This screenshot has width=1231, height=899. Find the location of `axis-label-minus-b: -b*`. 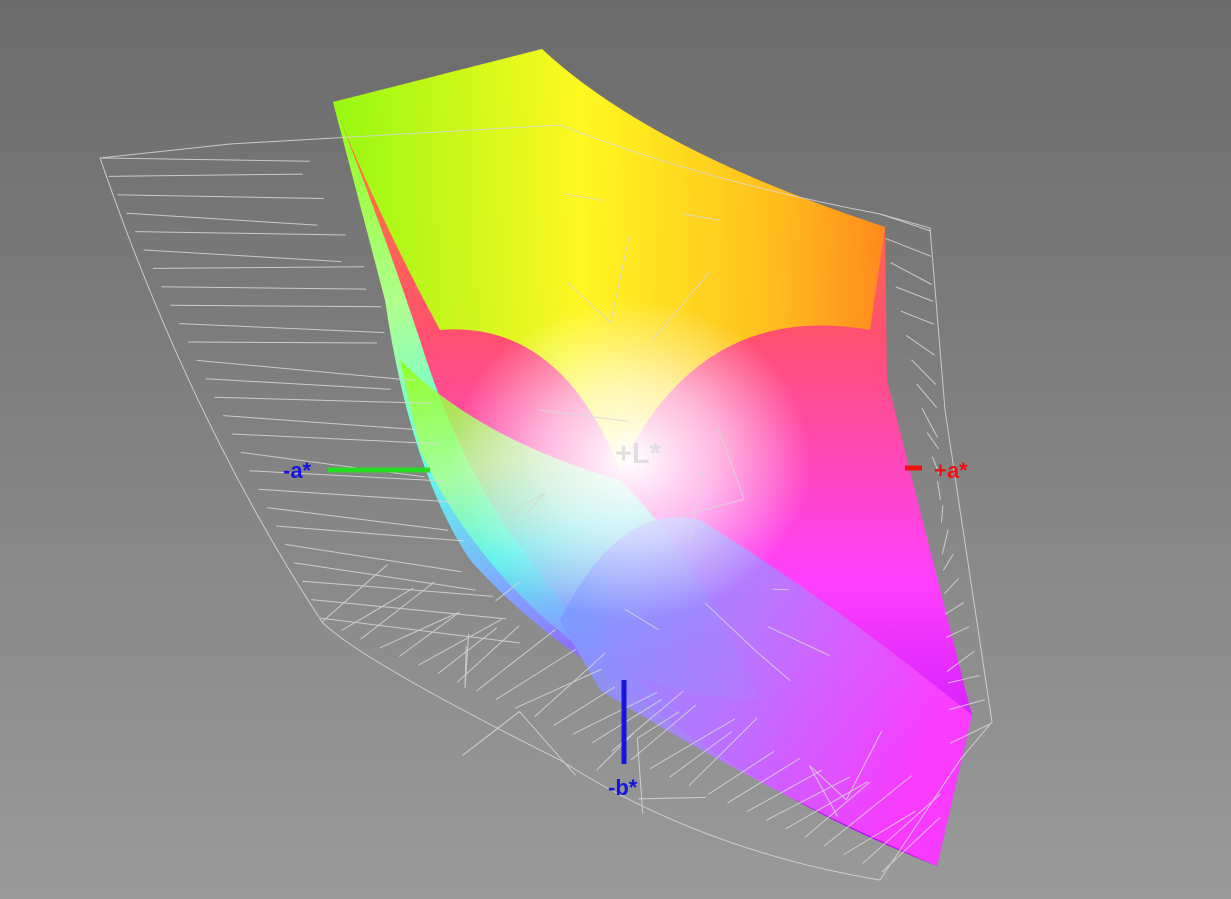

axis-label-minus-b: -b* is located at coordinates (623, 787).